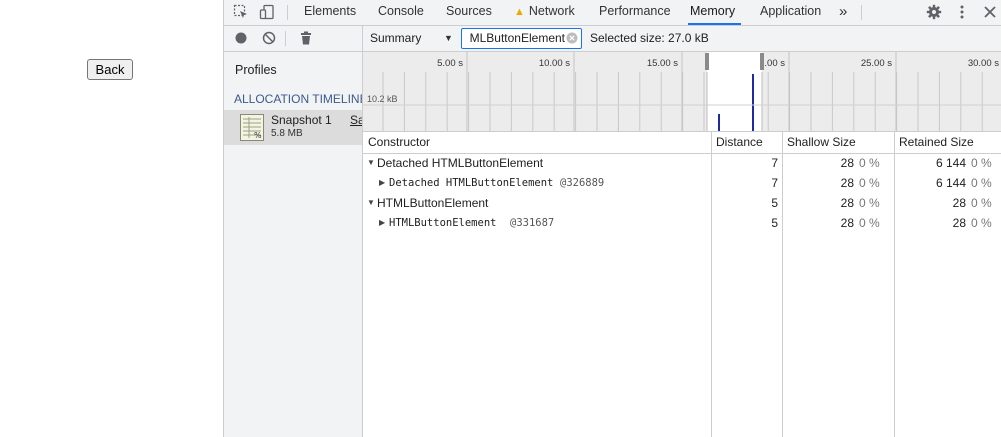 This screenshot has height=437, width=1001. I want to click on tab-network: ▲ Network, so click(544, 12).